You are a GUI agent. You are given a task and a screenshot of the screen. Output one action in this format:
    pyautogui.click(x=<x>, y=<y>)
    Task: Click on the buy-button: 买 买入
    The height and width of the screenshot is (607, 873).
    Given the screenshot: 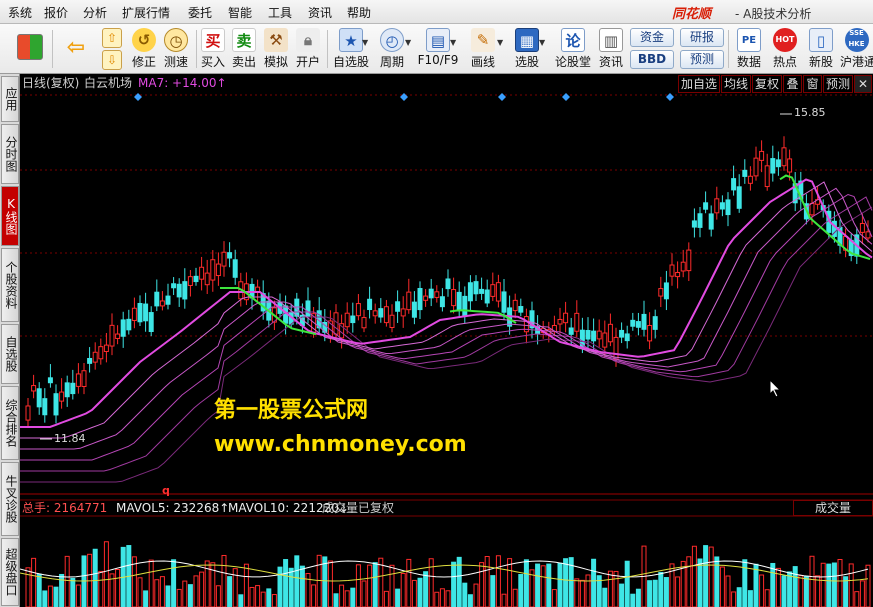 What is the action you would take?
    pyautogui.click(x=213, y=49)
    